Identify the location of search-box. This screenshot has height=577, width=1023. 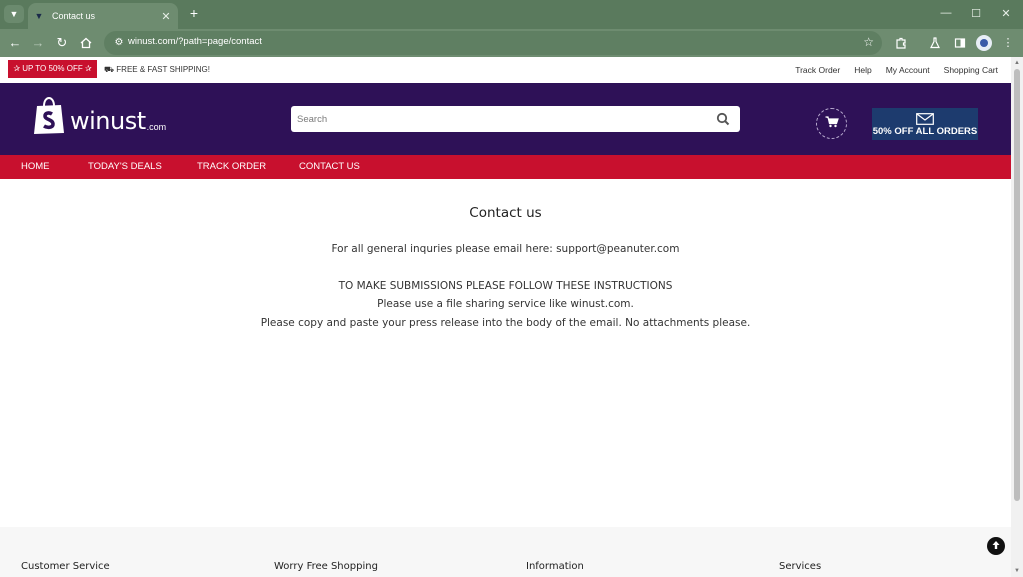
(515, 119).